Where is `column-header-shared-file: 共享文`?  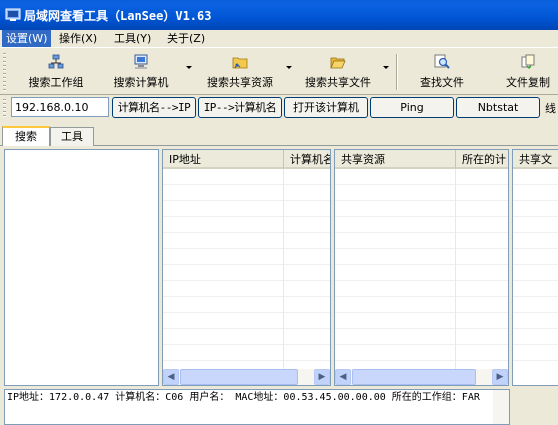
column-header-shared-file: 共享文 is located at coordinates (535, 159).